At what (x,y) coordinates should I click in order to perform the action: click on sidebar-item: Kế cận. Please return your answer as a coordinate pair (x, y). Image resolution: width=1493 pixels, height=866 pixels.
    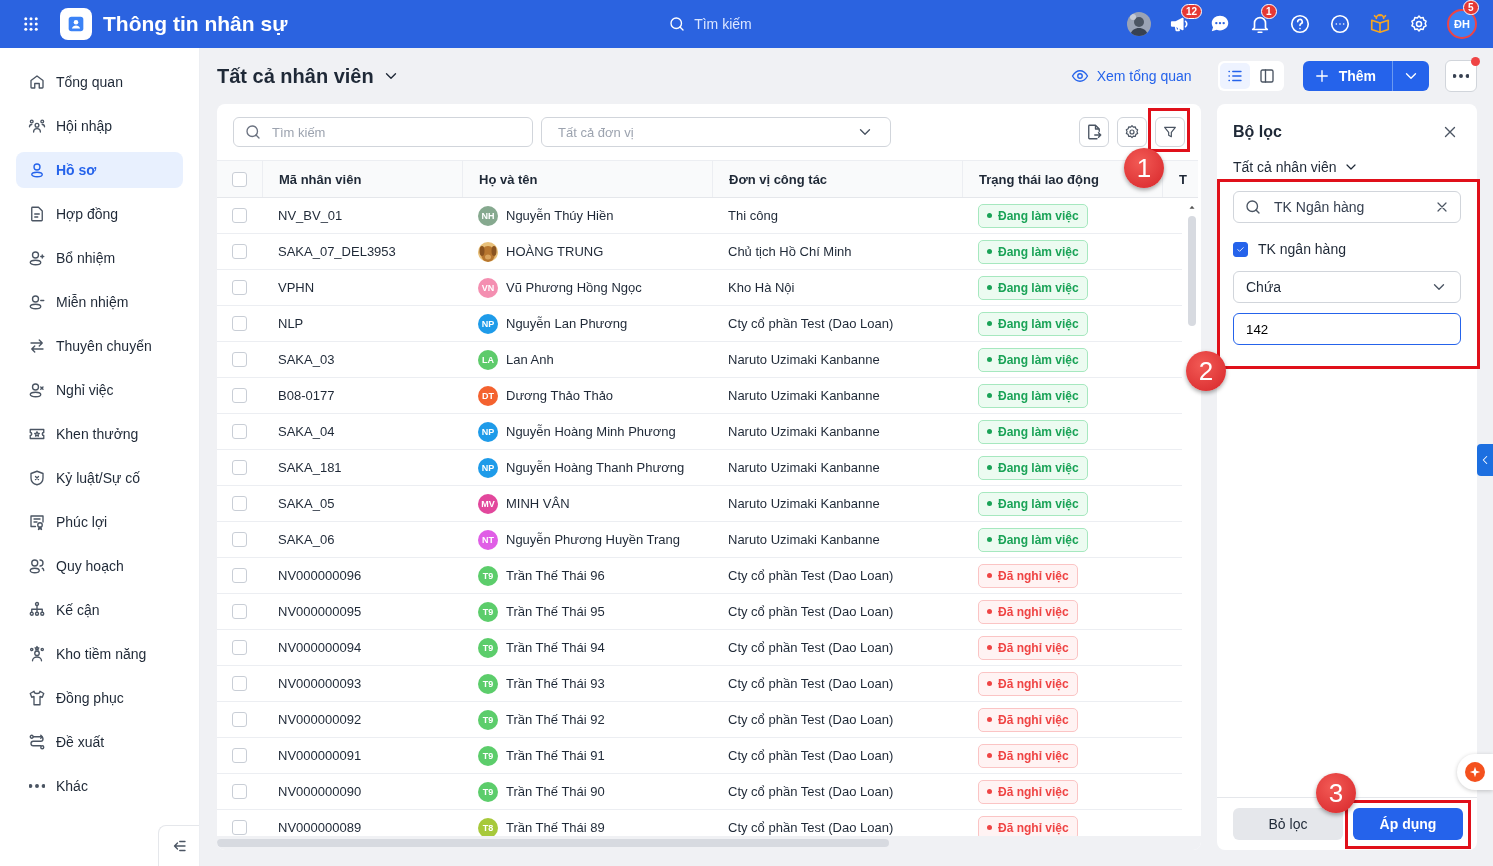
    Looking at the image, I should click on (99, 610).